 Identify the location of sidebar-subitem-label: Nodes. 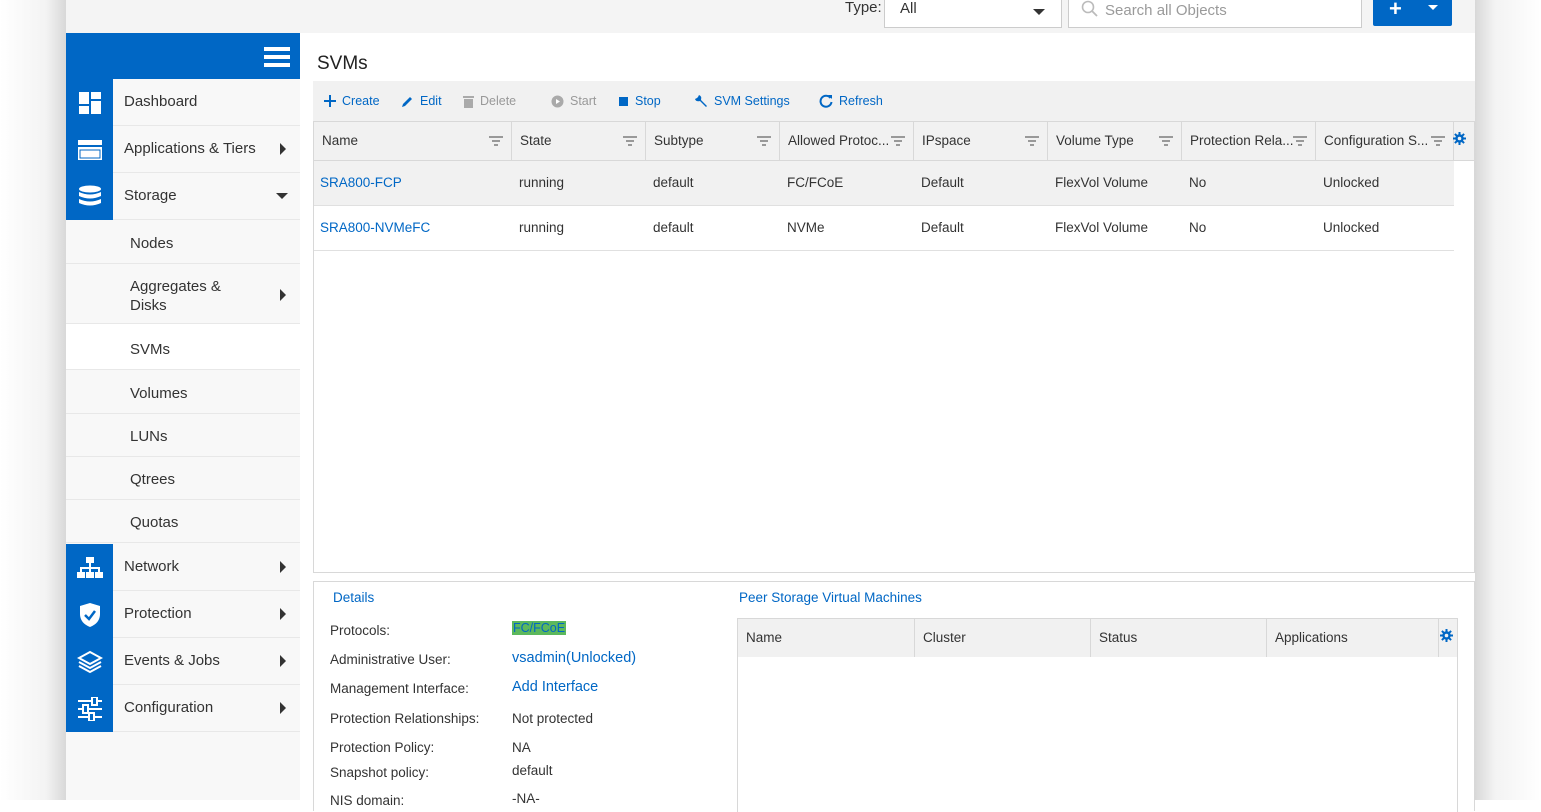
(152, 243).